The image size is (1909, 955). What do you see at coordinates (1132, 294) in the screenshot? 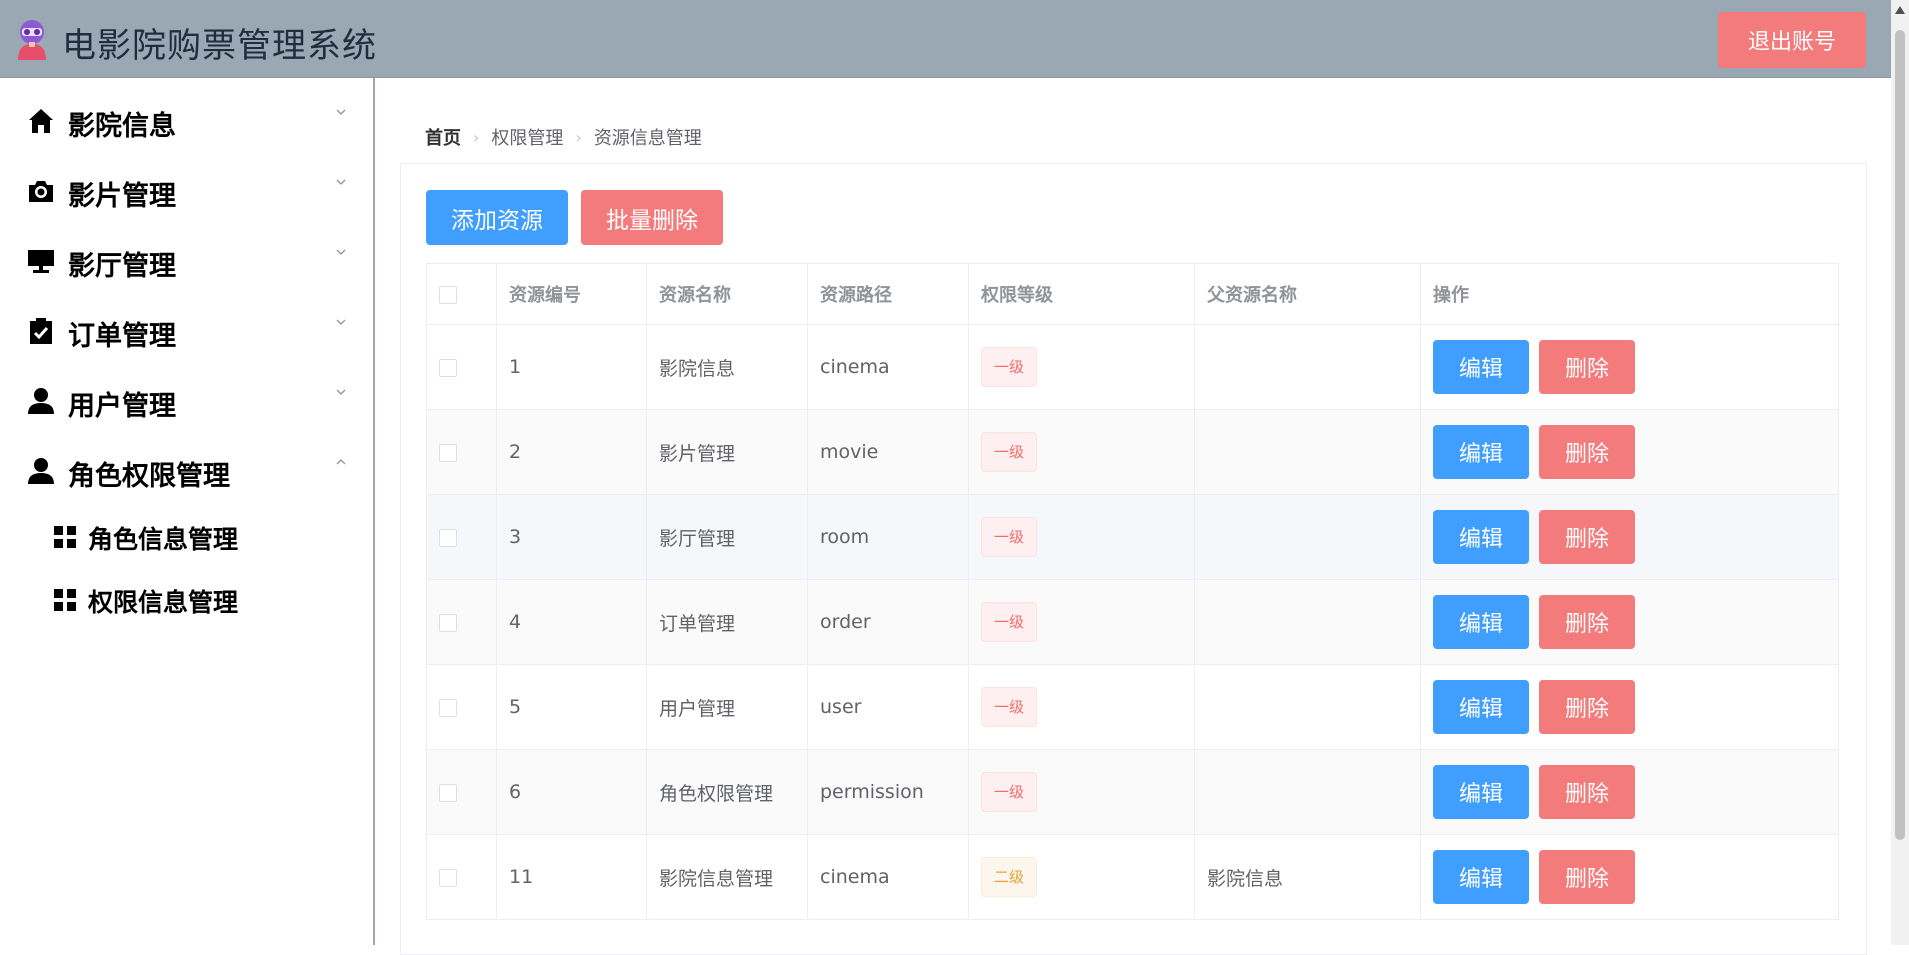
I see `table-header-row: 资源编号 资源名称 资源路径 权限等级 父资源名称 操作` at bounding box center [1132, 294].